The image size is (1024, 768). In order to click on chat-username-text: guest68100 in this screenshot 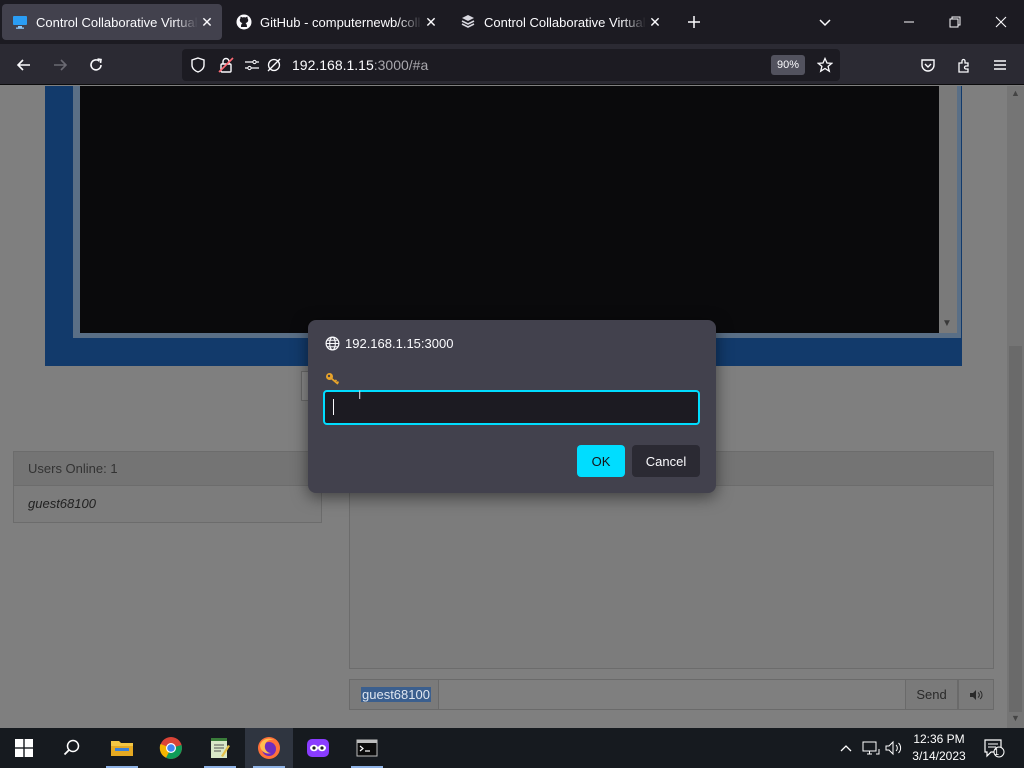, I will do `click(396, 694)`.